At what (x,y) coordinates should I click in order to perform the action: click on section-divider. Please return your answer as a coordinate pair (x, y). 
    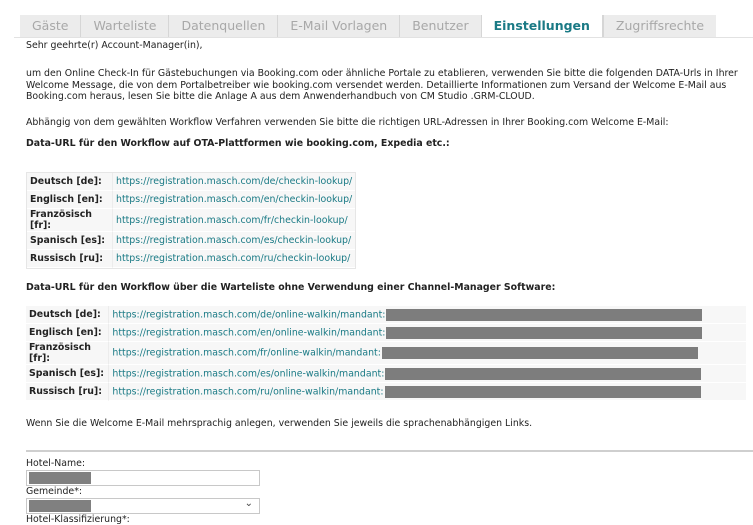
    Looking at the image, I should click on (389, 451).